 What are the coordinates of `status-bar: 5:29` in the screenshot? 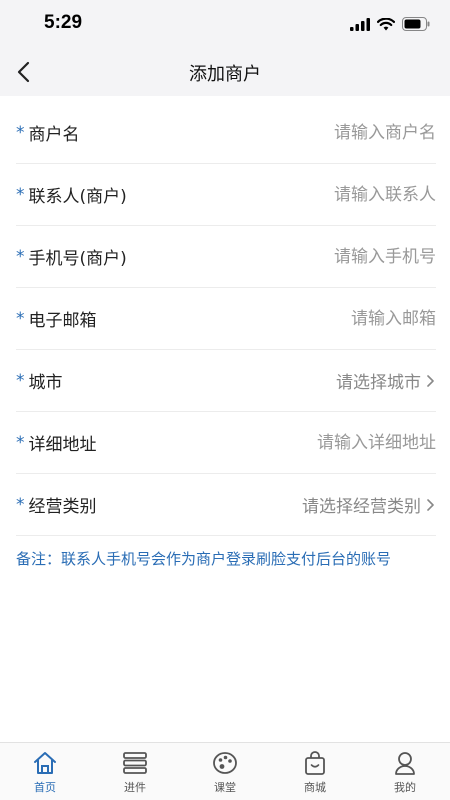 It's located at (225, 24).